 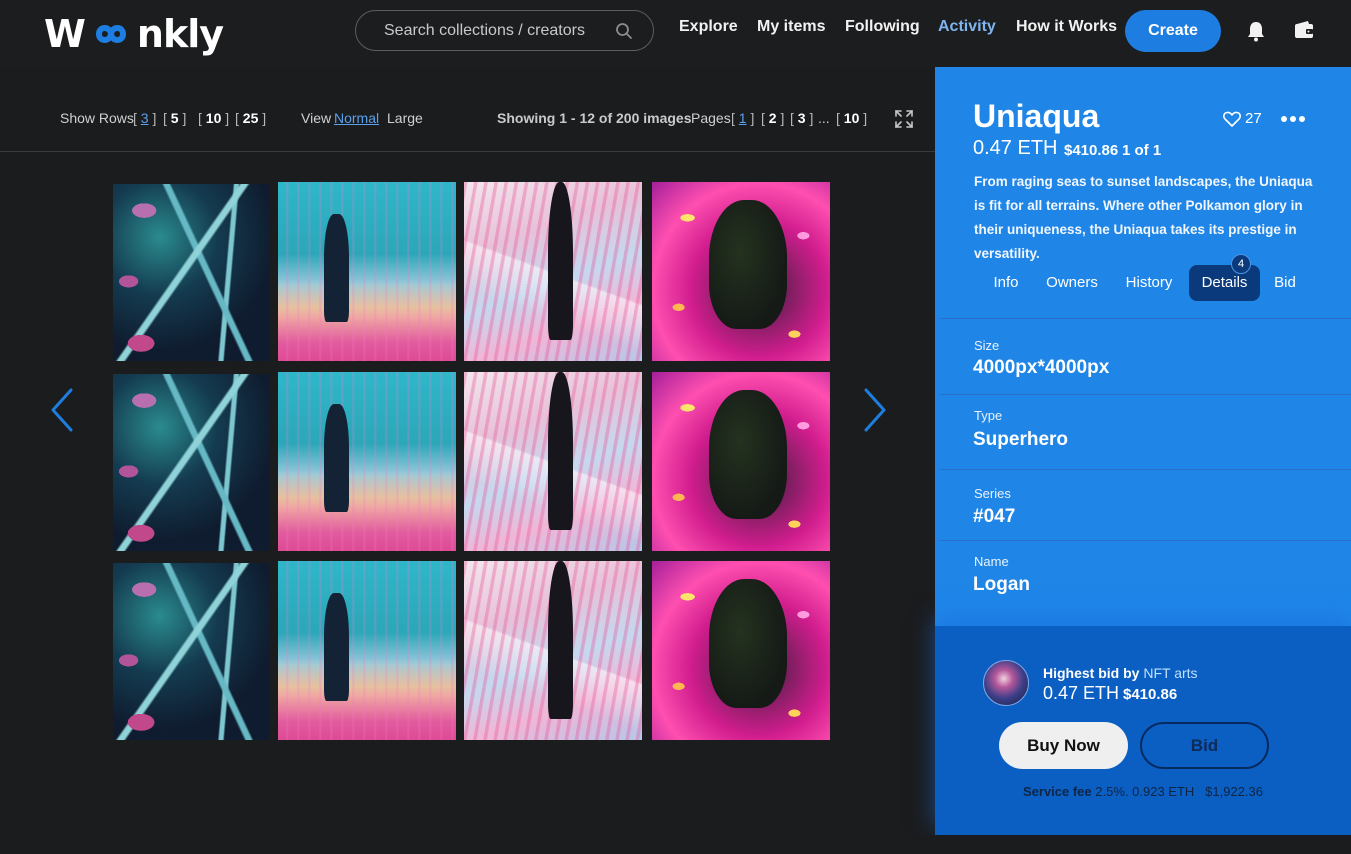 What do you see at coordinates (1145, 356) in the screenshot?
I see `detail-row-size: Size 4000px*4000px` at bounding box center [1145, 356].